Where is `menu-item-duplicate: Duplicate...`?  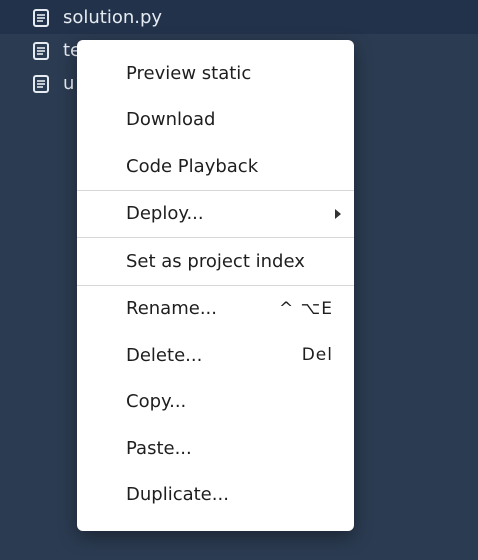 menu-item-duplicate: Duplicate... is located at coordinates (215, 495).